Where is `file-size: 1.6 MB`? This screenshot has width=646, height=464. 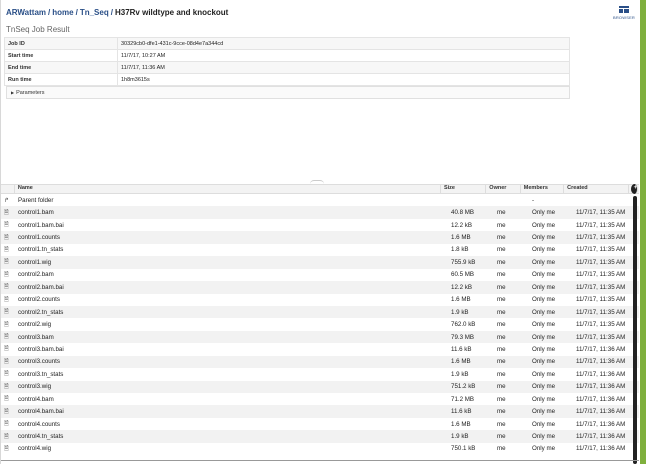 file-size: 1.6 MB is located at coordinates (461, 424).